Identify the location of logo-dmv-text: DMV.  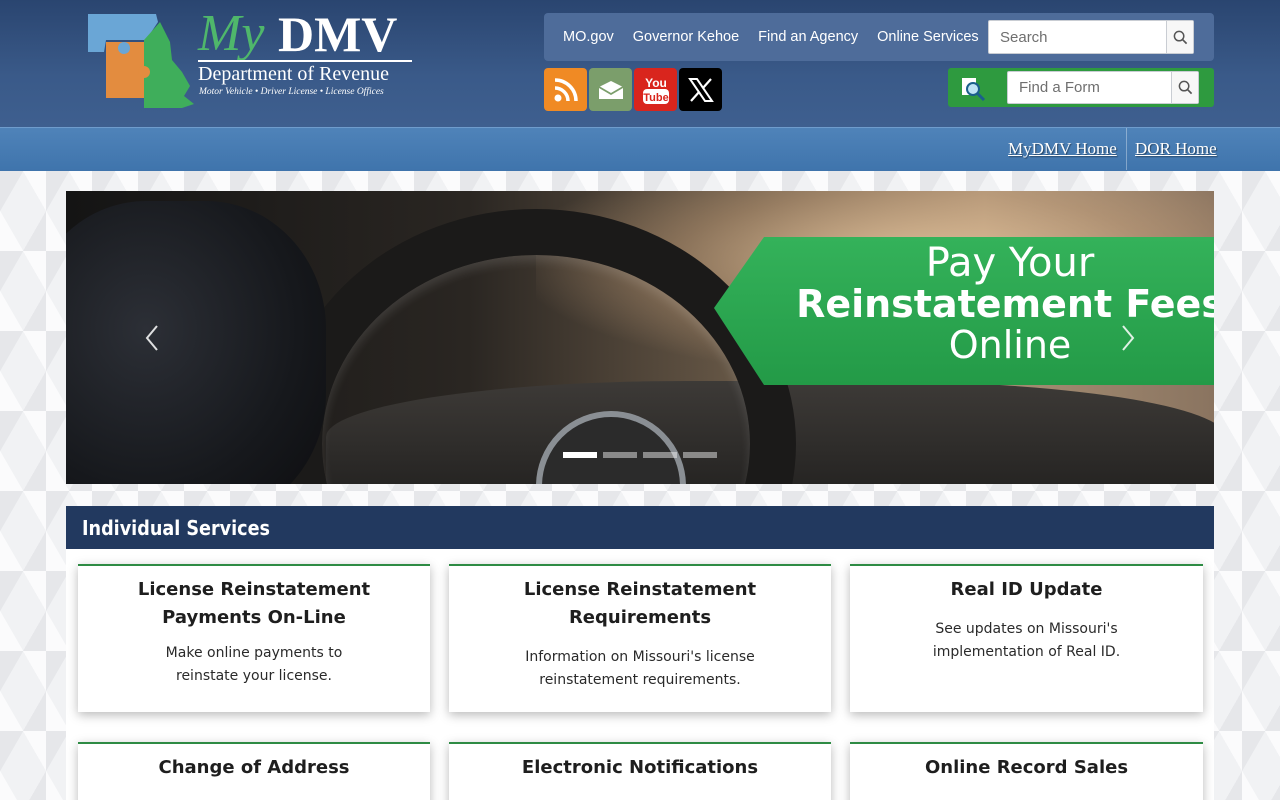
(338, 34).